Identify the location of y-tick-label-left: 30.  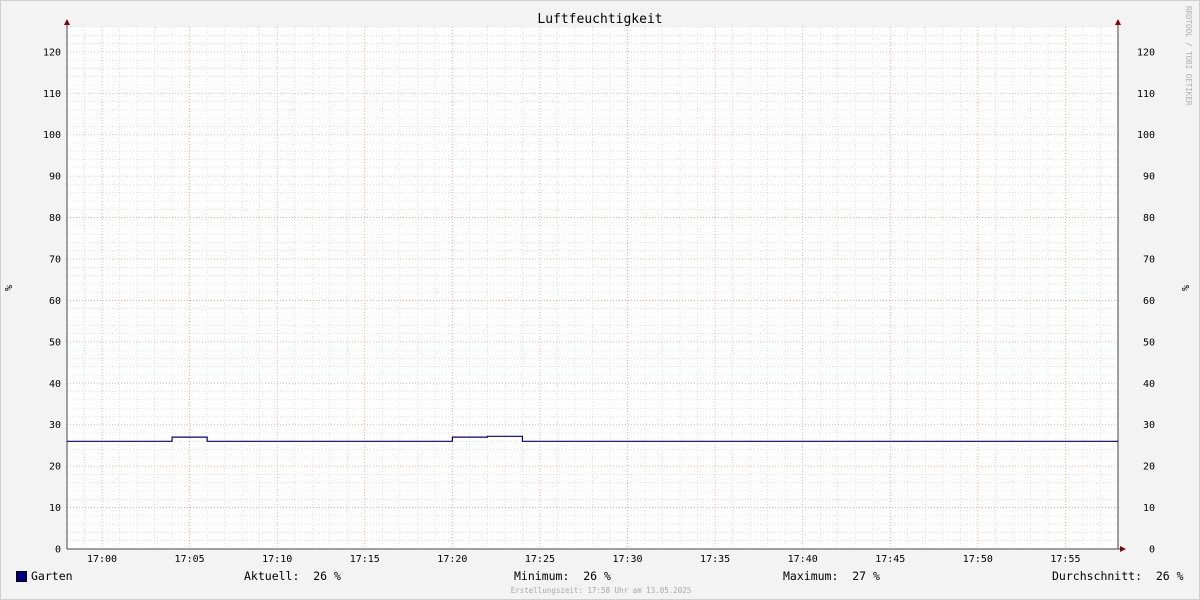
(55, 425).